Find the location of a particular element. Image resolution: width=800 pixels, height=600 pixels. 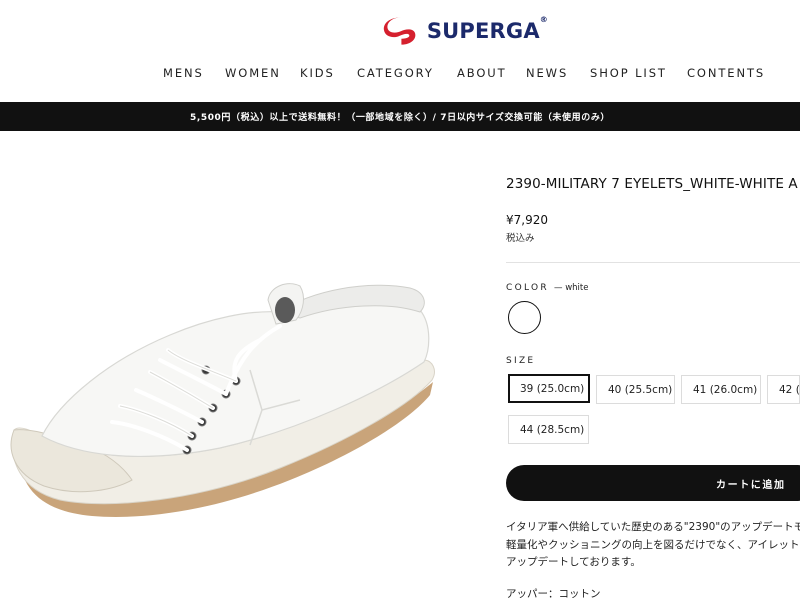

superga-logo-icon is located at coordinates (399, 31).